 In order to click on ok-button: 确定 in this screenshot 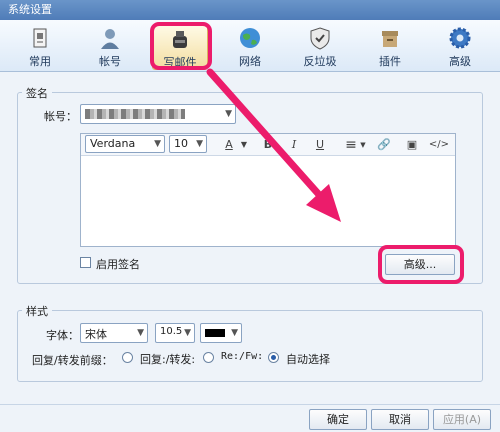, I will do `click(338, 419)`.